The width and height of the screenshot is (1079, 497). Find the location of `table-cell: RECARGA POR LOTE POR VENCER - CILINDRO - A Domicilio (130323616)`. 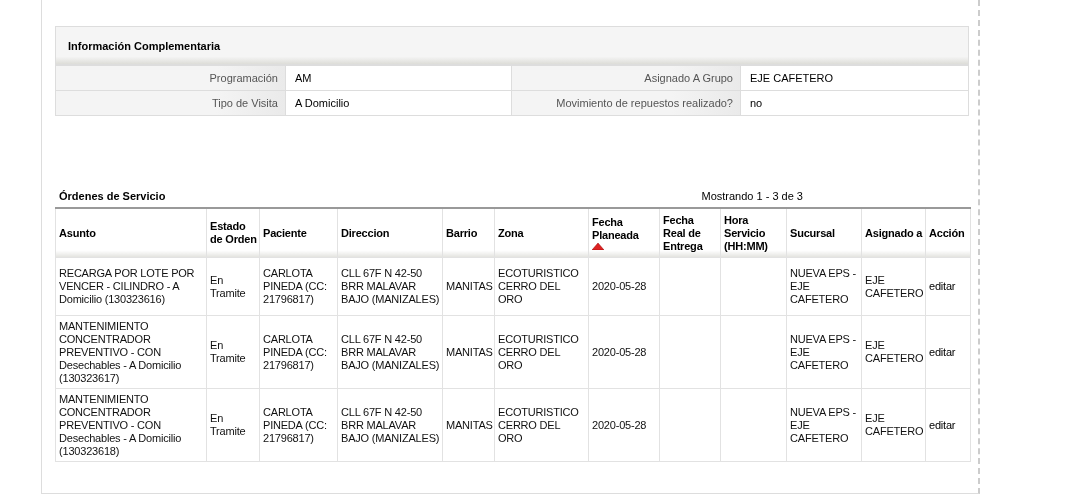

table-cell: RECARGA POR LOTE POR VENCER - CILINDRO - A Domicilio (130323616) is located at coordinates (131, 286).